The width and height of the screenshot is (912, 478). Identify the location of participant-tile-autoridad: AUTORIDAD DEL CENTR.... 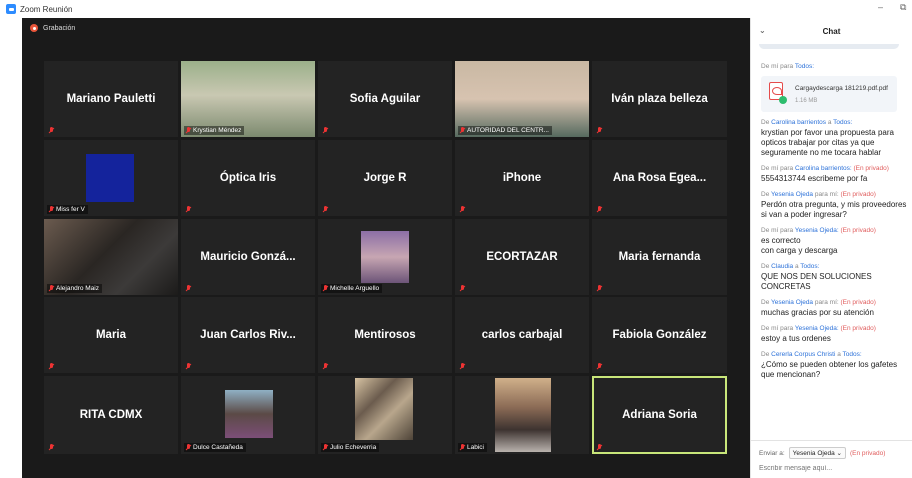
(522, 99).